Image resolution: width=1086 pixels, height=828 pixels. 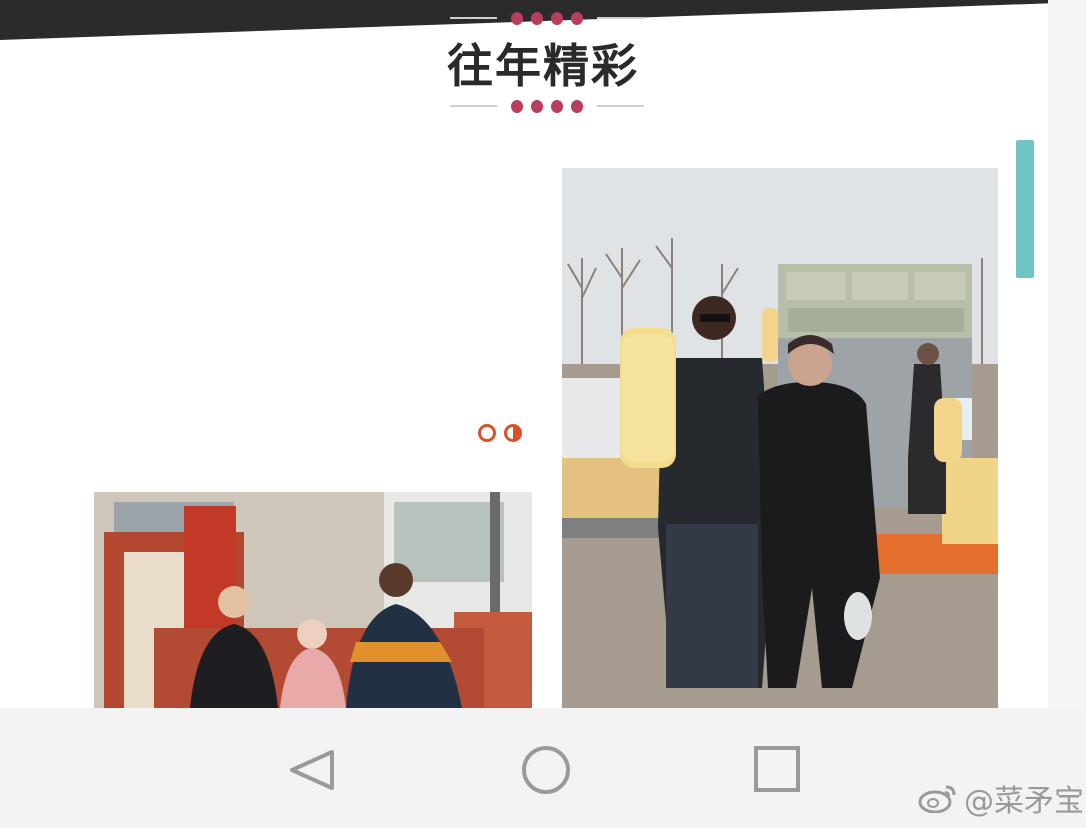 What do you see at coordinates (1025, 209) in the screenshot?
I see `scroll-indicator` at bounding box center [1025, 209].